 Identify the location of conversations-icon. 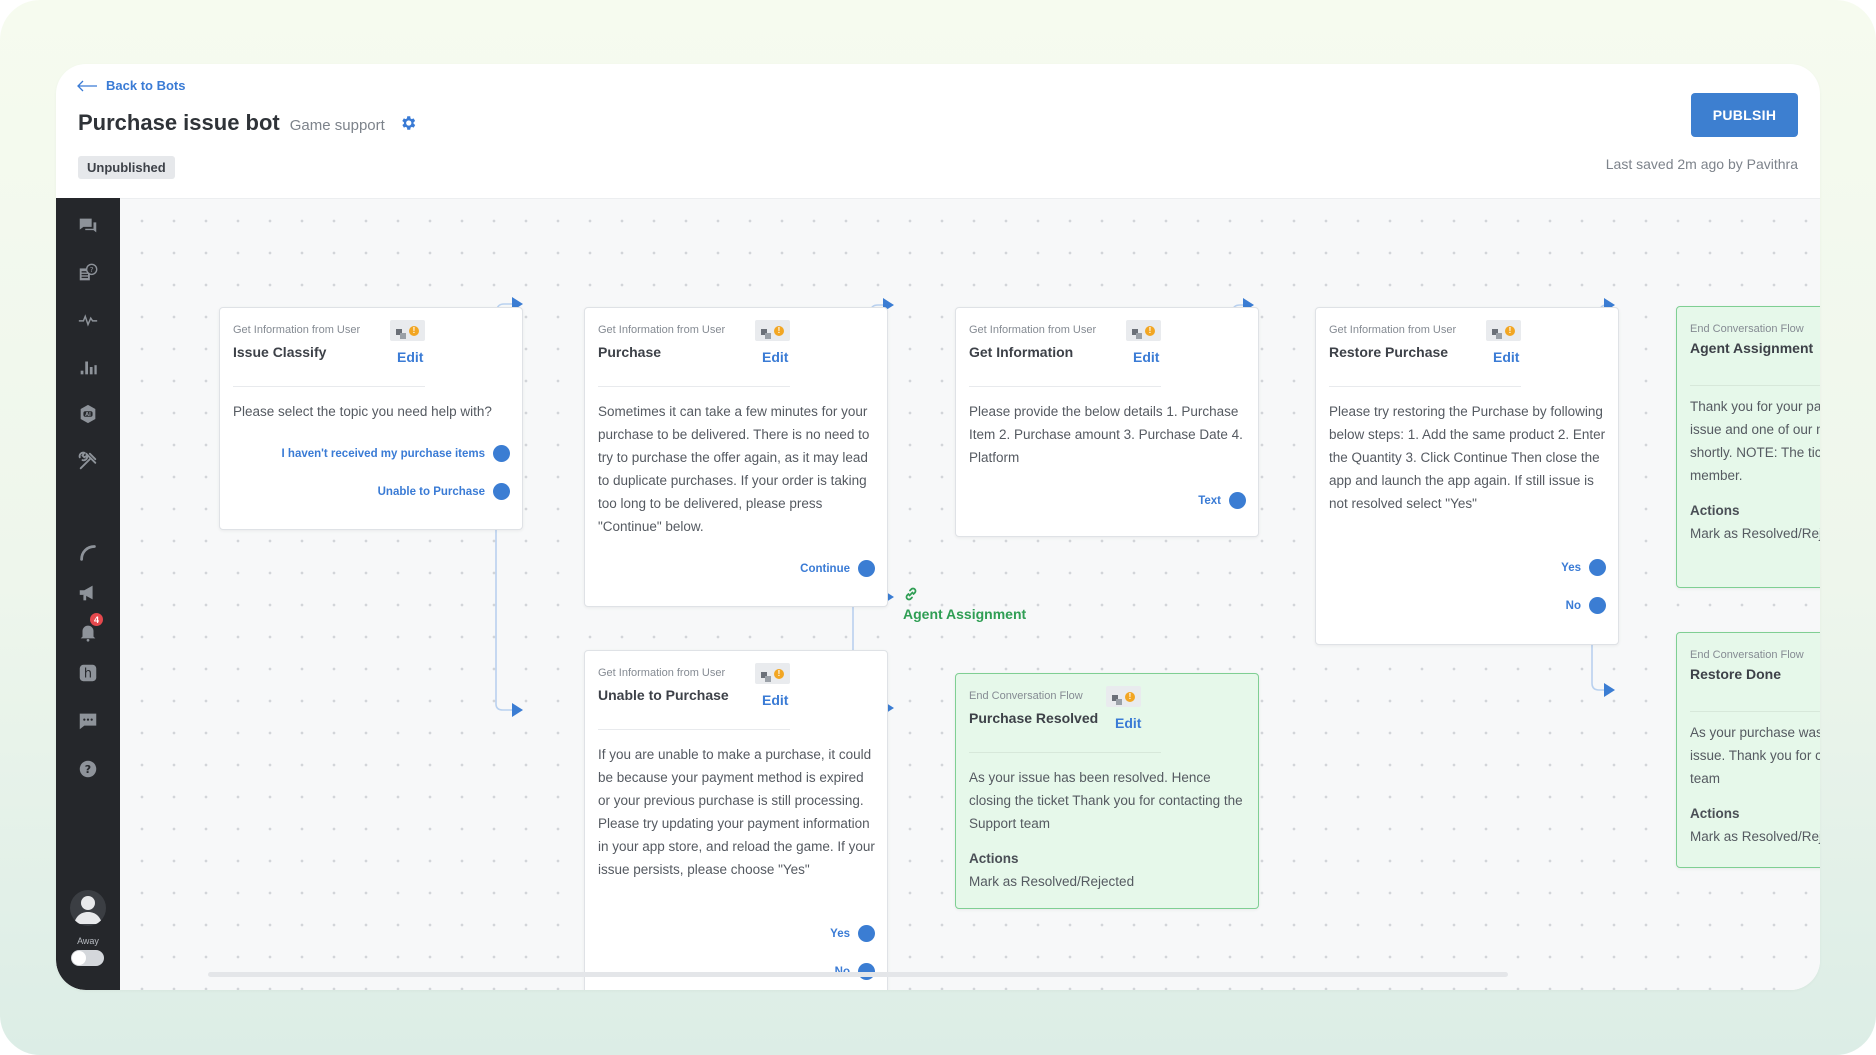
(88, 225).